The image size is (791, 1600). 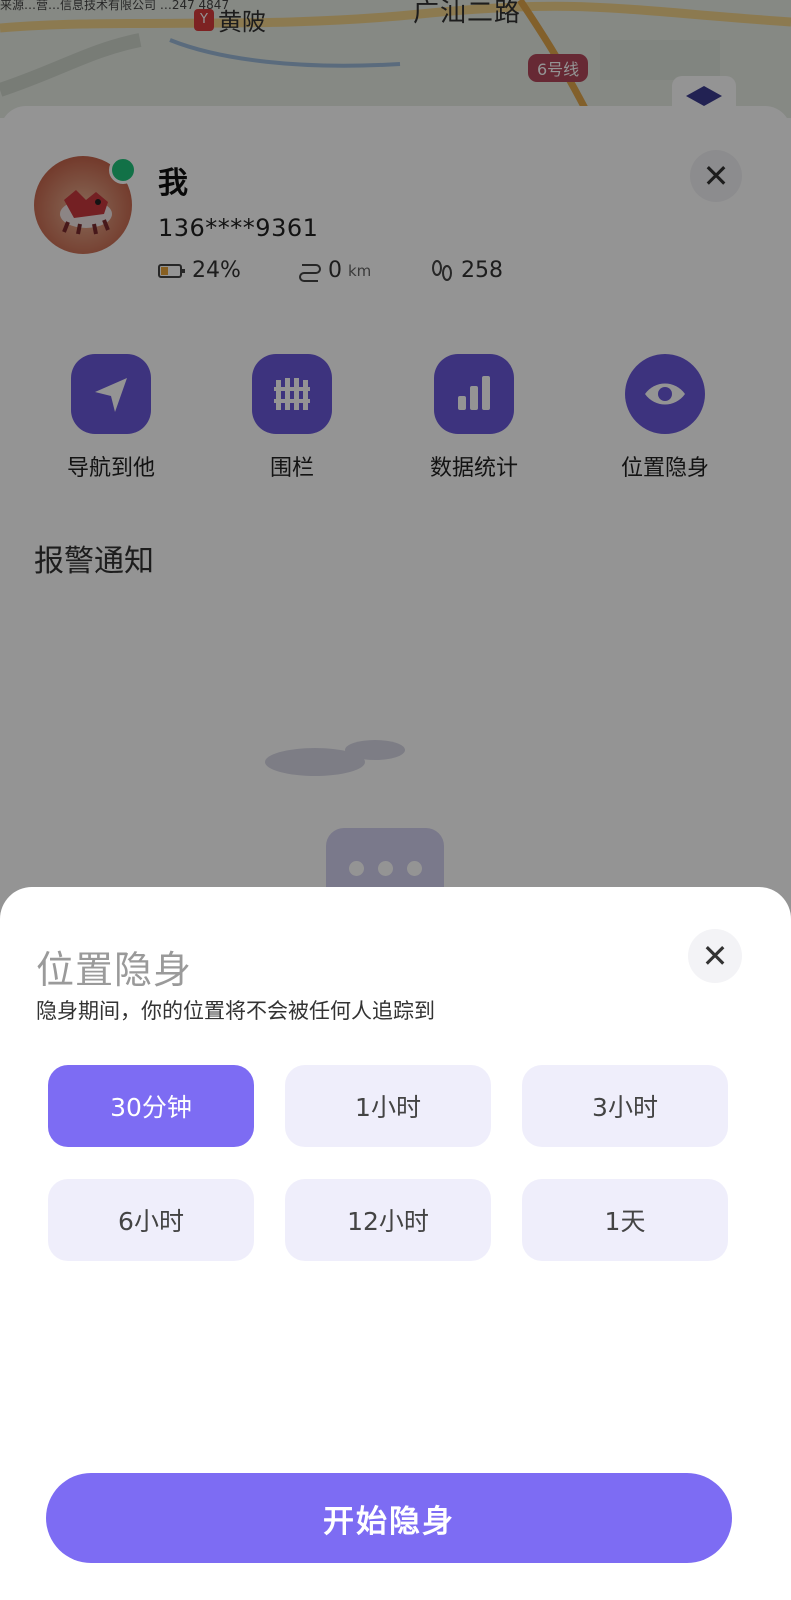 I want to click on sheet-title: 位置隐身, so click(x=114, y=970).